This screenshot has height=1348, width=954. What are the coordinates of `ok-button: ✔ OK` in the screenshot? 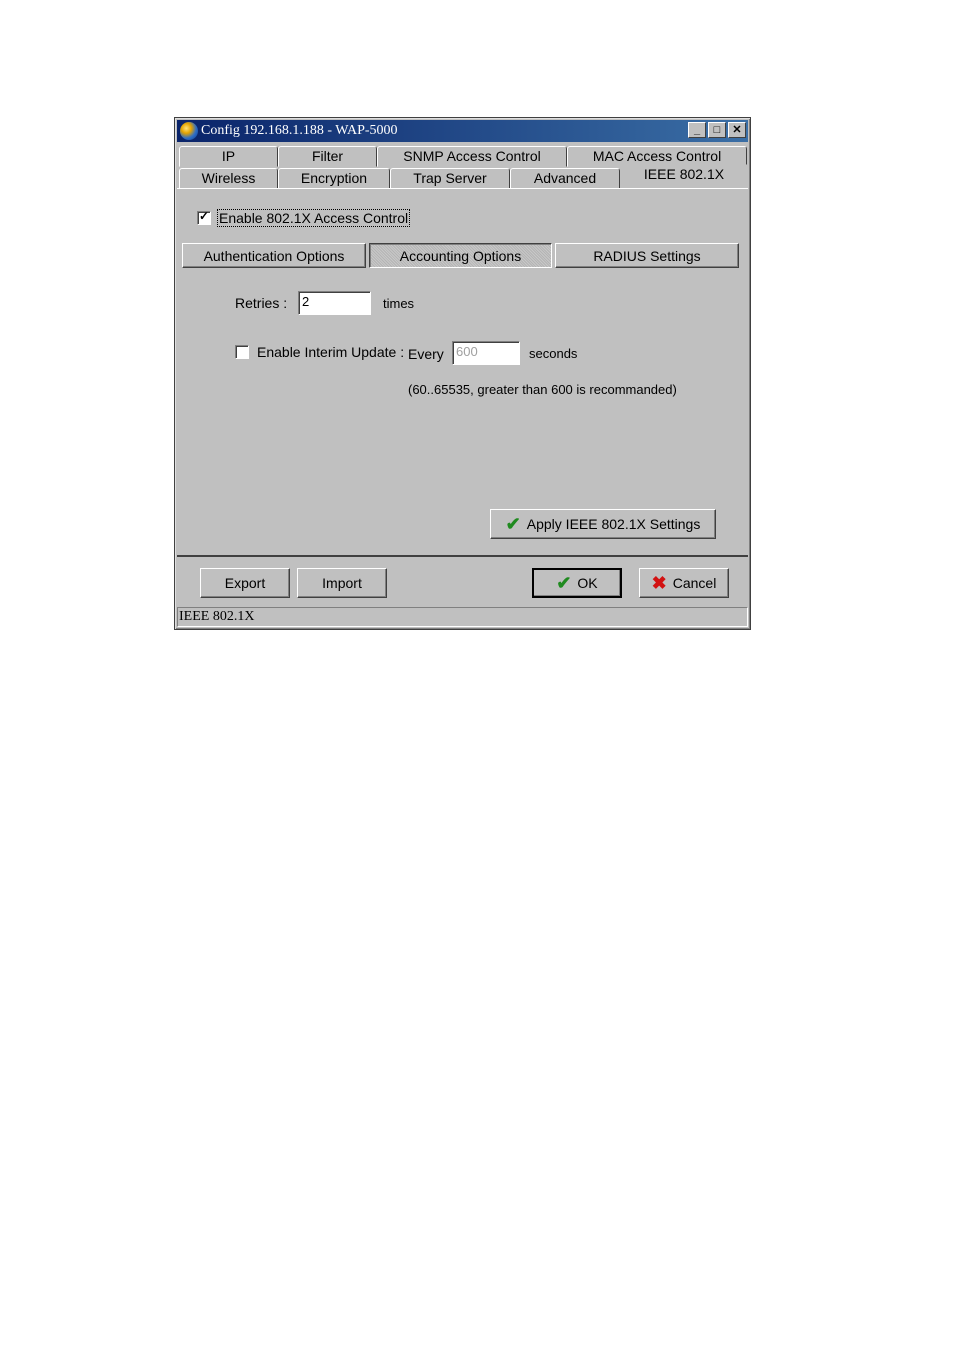 It's located at (577, 583).